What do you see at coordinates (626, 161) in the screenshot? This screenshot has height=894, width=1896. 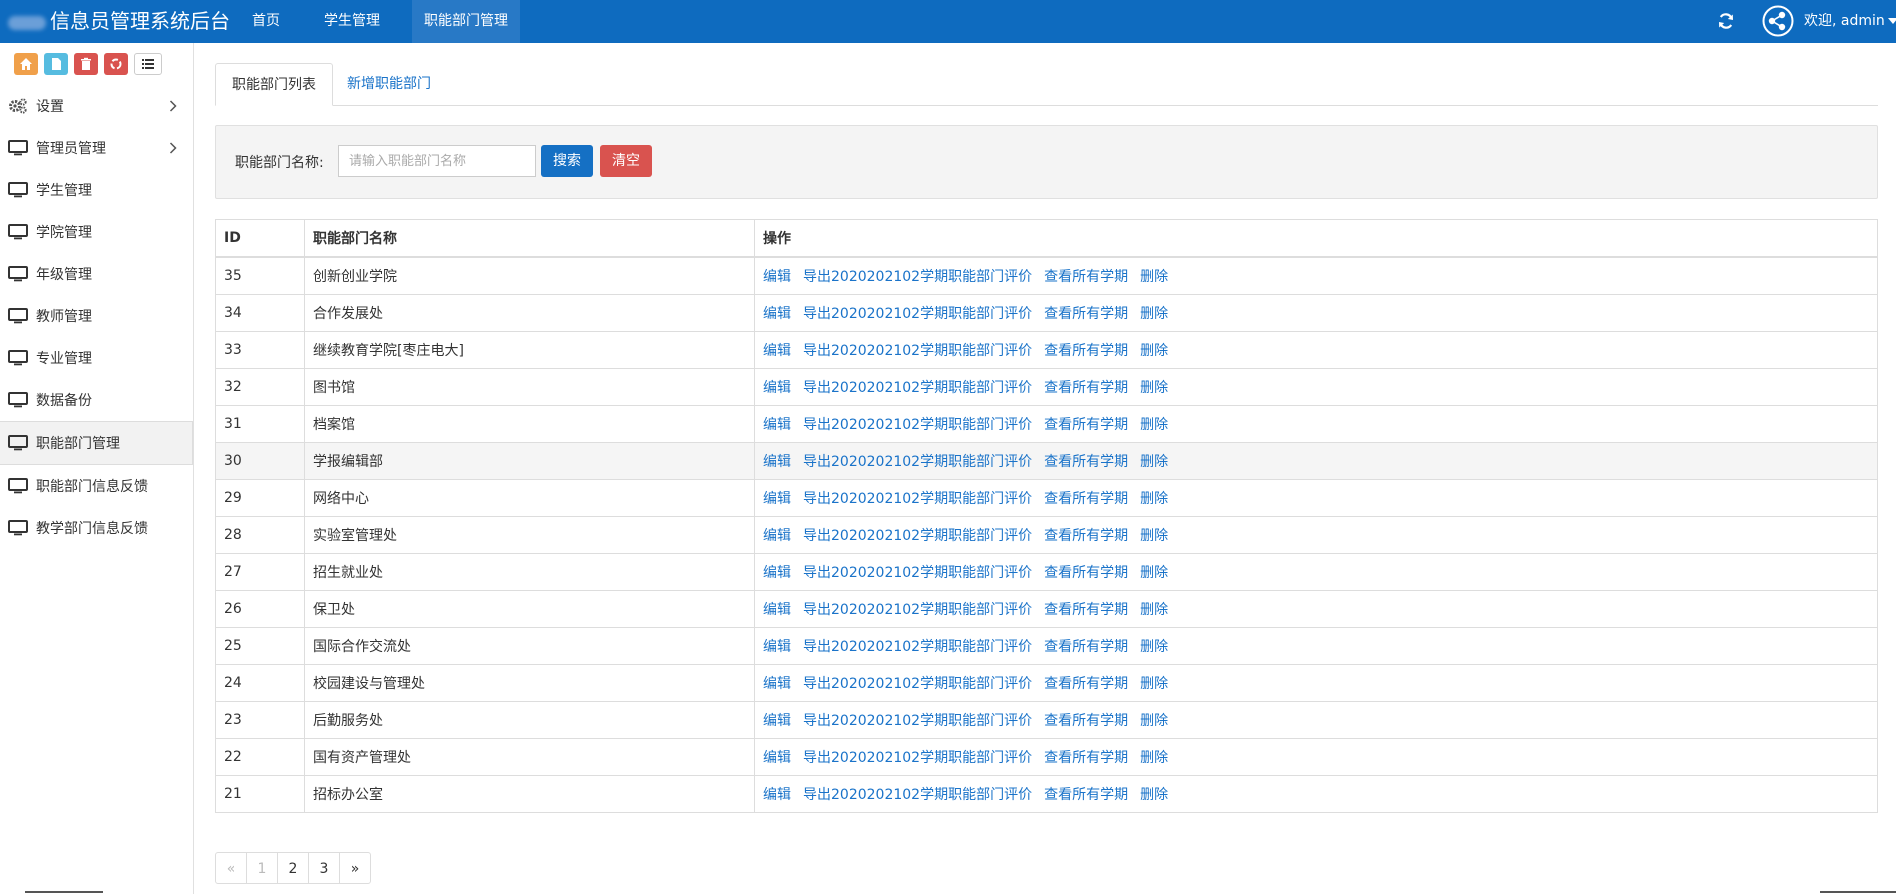 I see `clear-button: 清空` at bounding box center [626, 161].